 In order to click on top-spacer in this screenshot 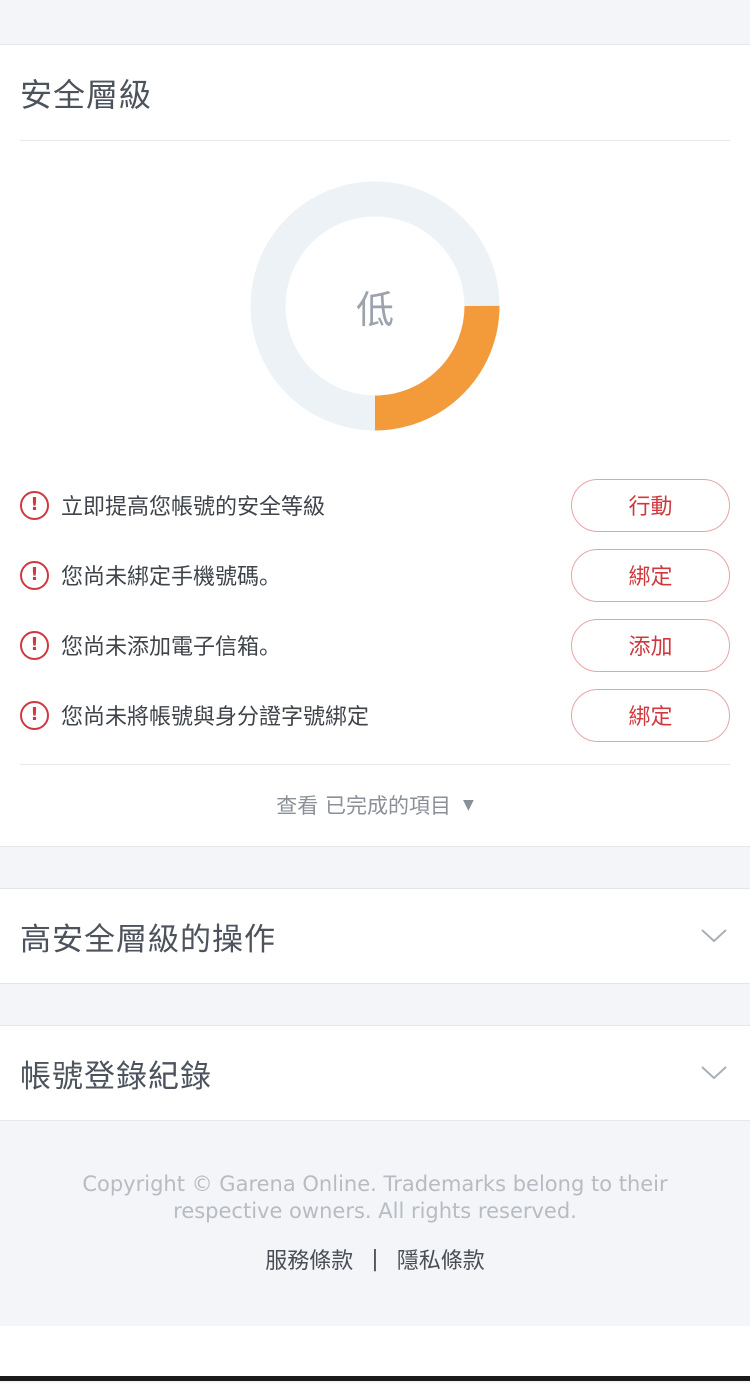, I will do `click(375, 22)`.